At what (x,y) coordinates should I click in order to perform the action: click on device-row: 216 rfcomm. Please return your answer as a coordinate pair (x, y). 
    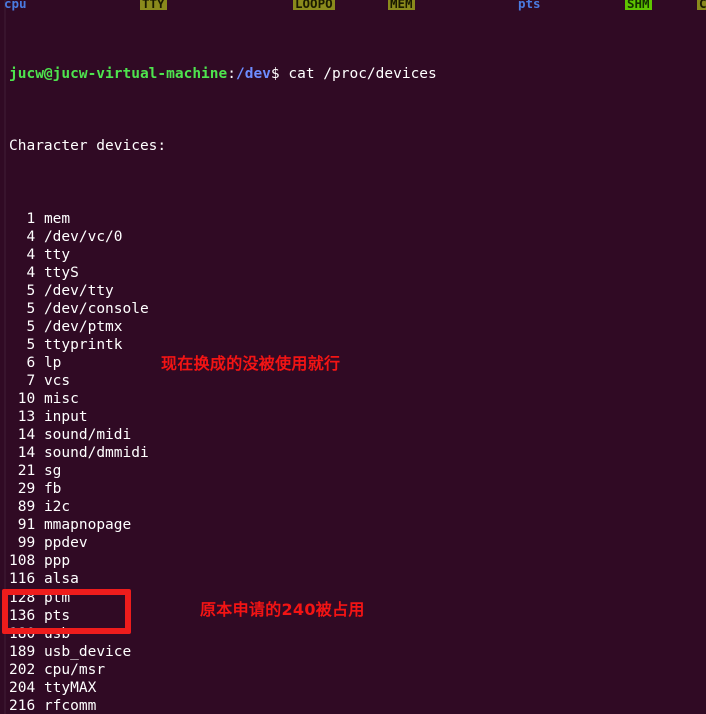
    Looking at the image, I should click on (353, 705).